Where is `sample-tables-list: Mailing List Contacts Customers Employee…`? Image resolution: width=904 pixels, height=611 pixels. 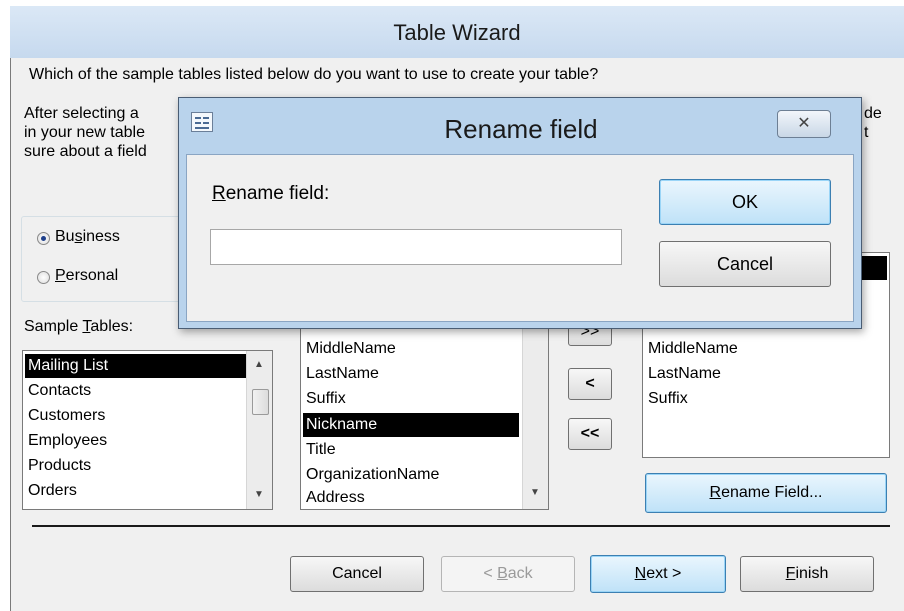
sample-tables-list: Mailing List Contacts Customers Employee… is located at coordinates (147, 430).